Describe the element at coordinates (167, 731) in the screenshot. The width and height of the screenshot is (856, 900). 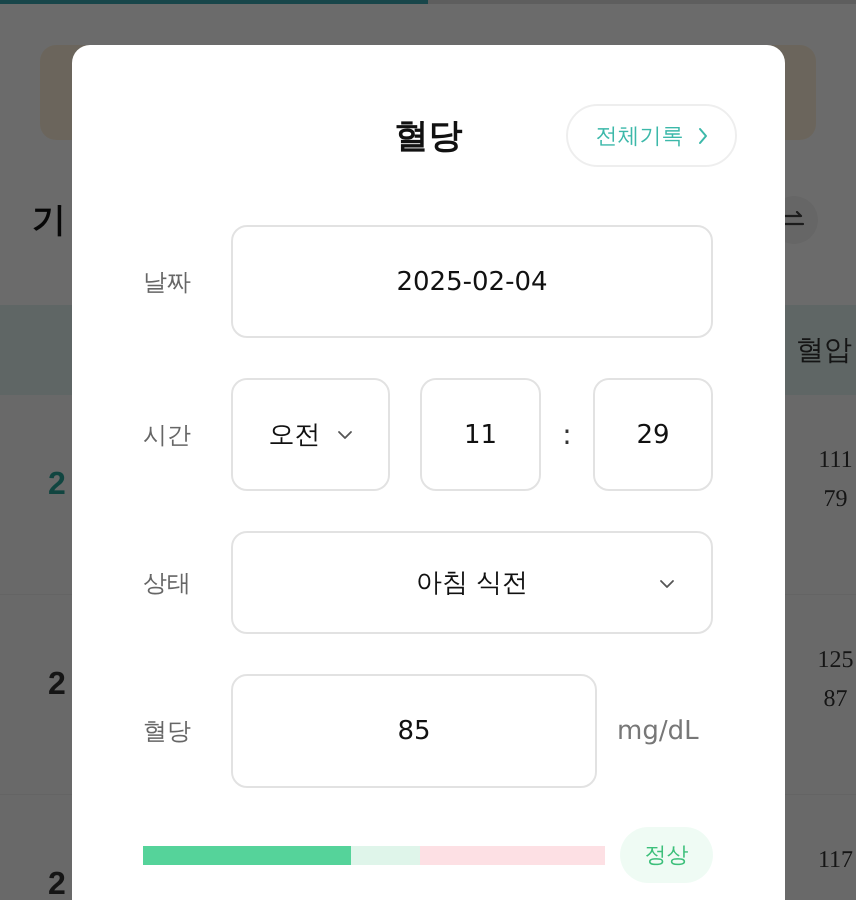
I see `field-label: 혈당` at that location.